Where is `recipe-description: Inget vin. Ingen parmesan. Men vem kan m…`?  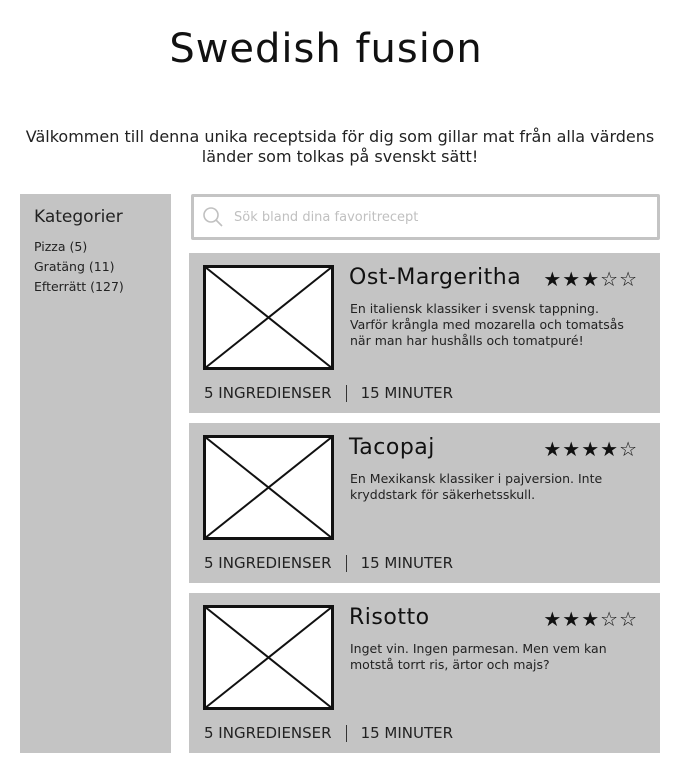 recipe-description: Inget vin. Ingen parmesan. Men vem kan m… is located at coordinates (478, 656).